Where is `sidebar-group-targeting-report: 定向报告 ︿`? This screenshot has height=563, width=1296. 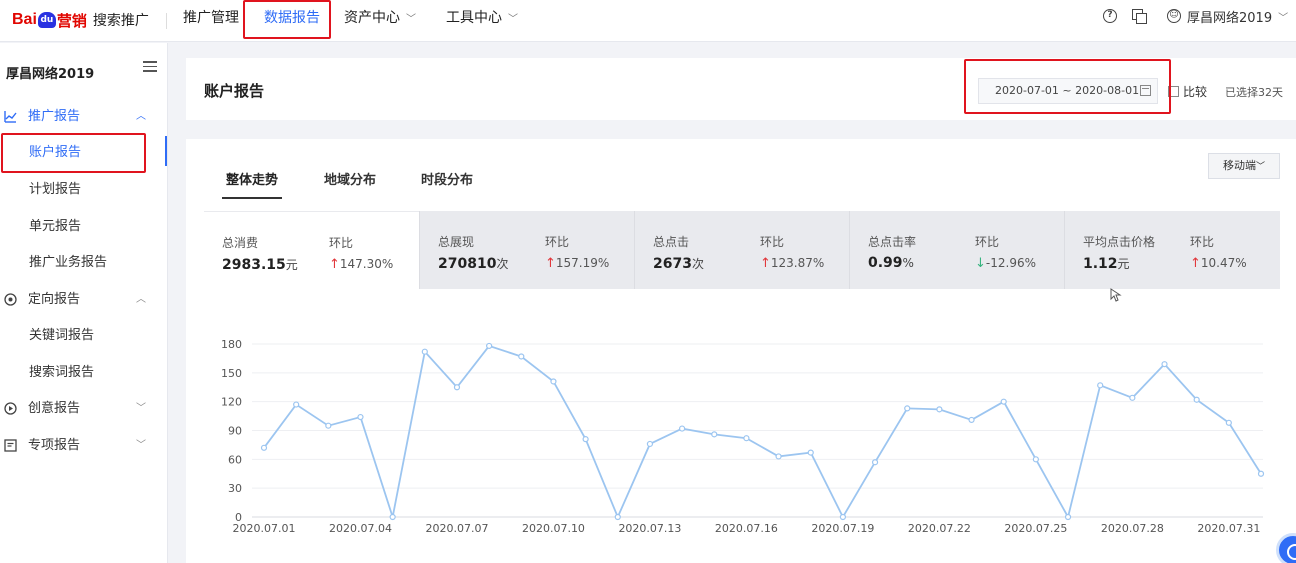
sidebar-group-targeting-report: 定向报告 ︿ is located at coordinates (84, 300).